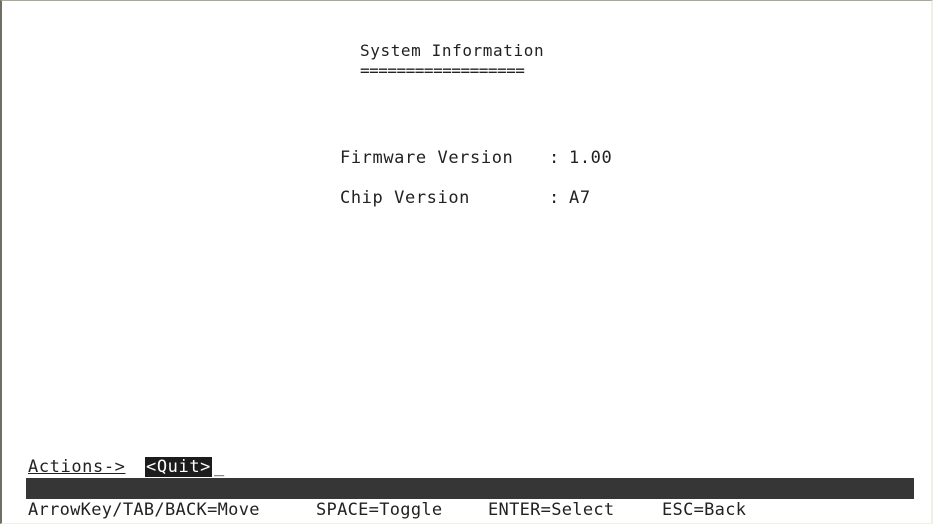  I want to click on chip-version-value: A7, so click(580, 198).